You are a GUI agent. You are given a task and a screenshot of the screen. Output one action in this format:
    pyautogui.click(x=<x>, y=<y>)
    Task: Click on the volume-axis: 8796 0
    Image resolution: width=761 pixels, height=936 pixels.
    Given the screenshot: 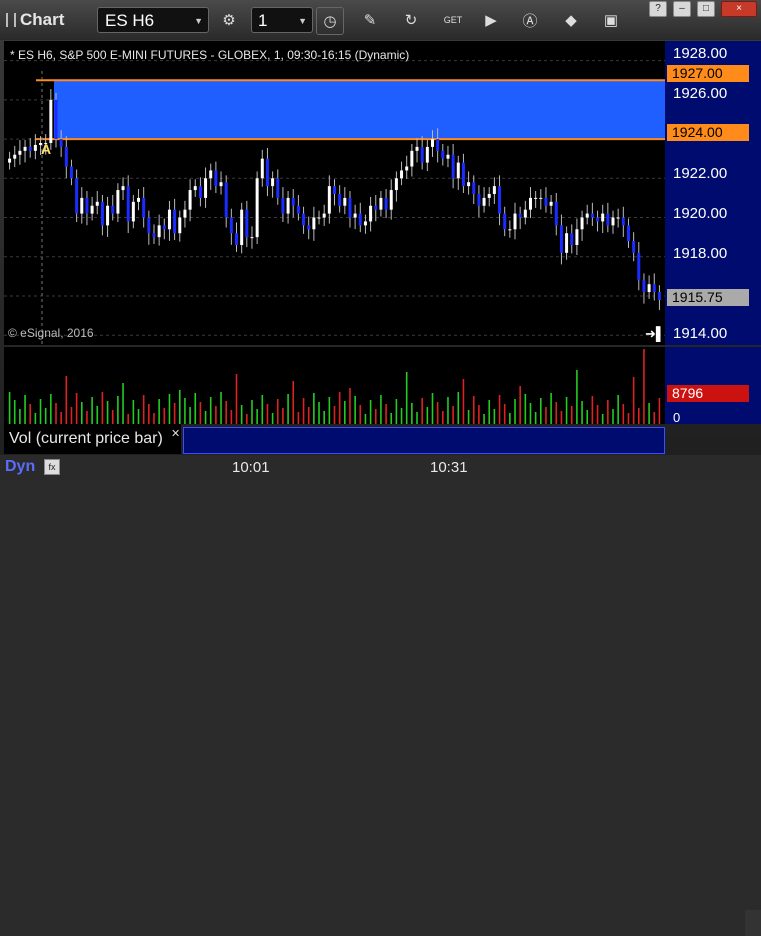 What is the action you would take?
    pyautogui.click(x=713, y=386)
    